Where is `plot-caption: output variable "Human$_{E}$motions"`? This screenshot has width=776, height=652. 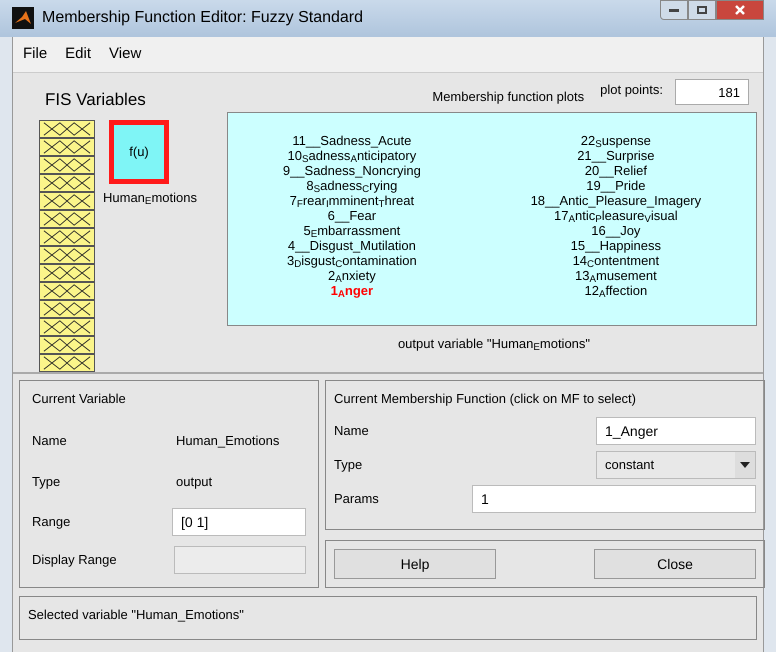 plot-caption: output variable "Human$_{E}$motions" is located at coordinates (494, 344).